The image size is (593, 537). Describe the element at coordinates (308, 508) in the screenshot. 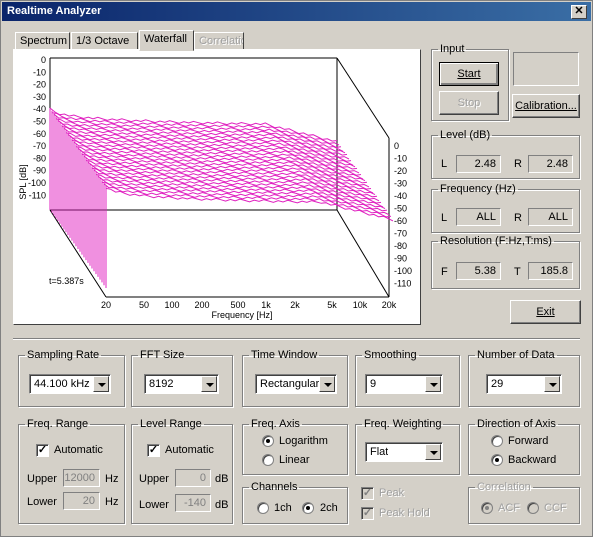

I see `channels-2ch-radio` at that location.